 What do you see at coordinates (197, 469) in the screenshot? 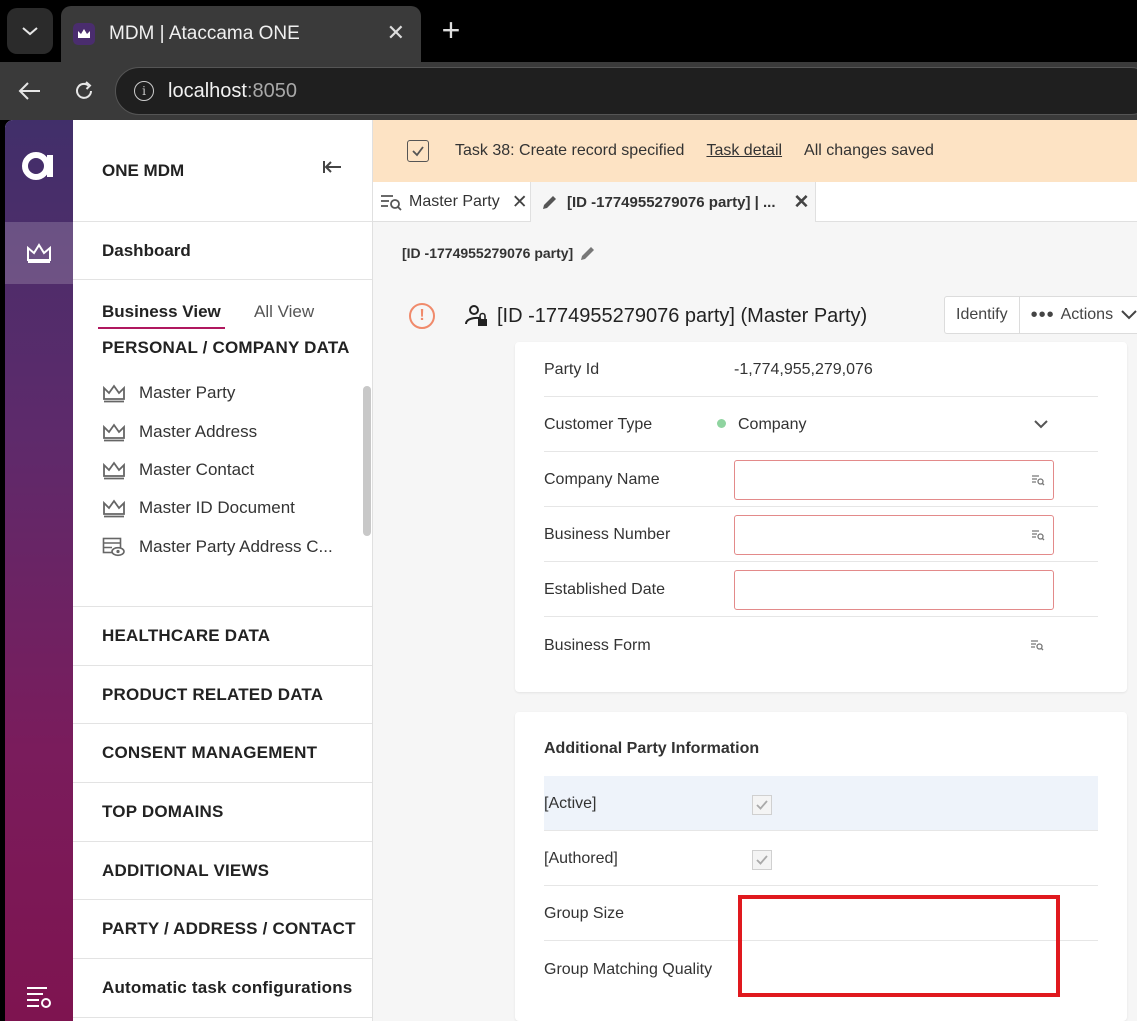
I see `sidebar-item-label: Master Contact` at bounding box center [197, 469].